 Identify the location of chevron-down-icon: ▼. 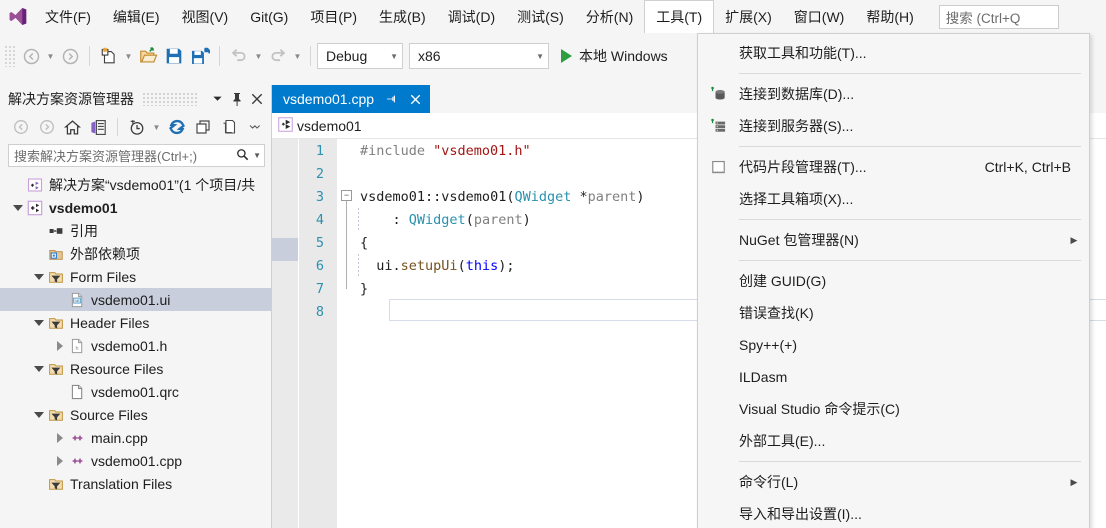
(394, 56).